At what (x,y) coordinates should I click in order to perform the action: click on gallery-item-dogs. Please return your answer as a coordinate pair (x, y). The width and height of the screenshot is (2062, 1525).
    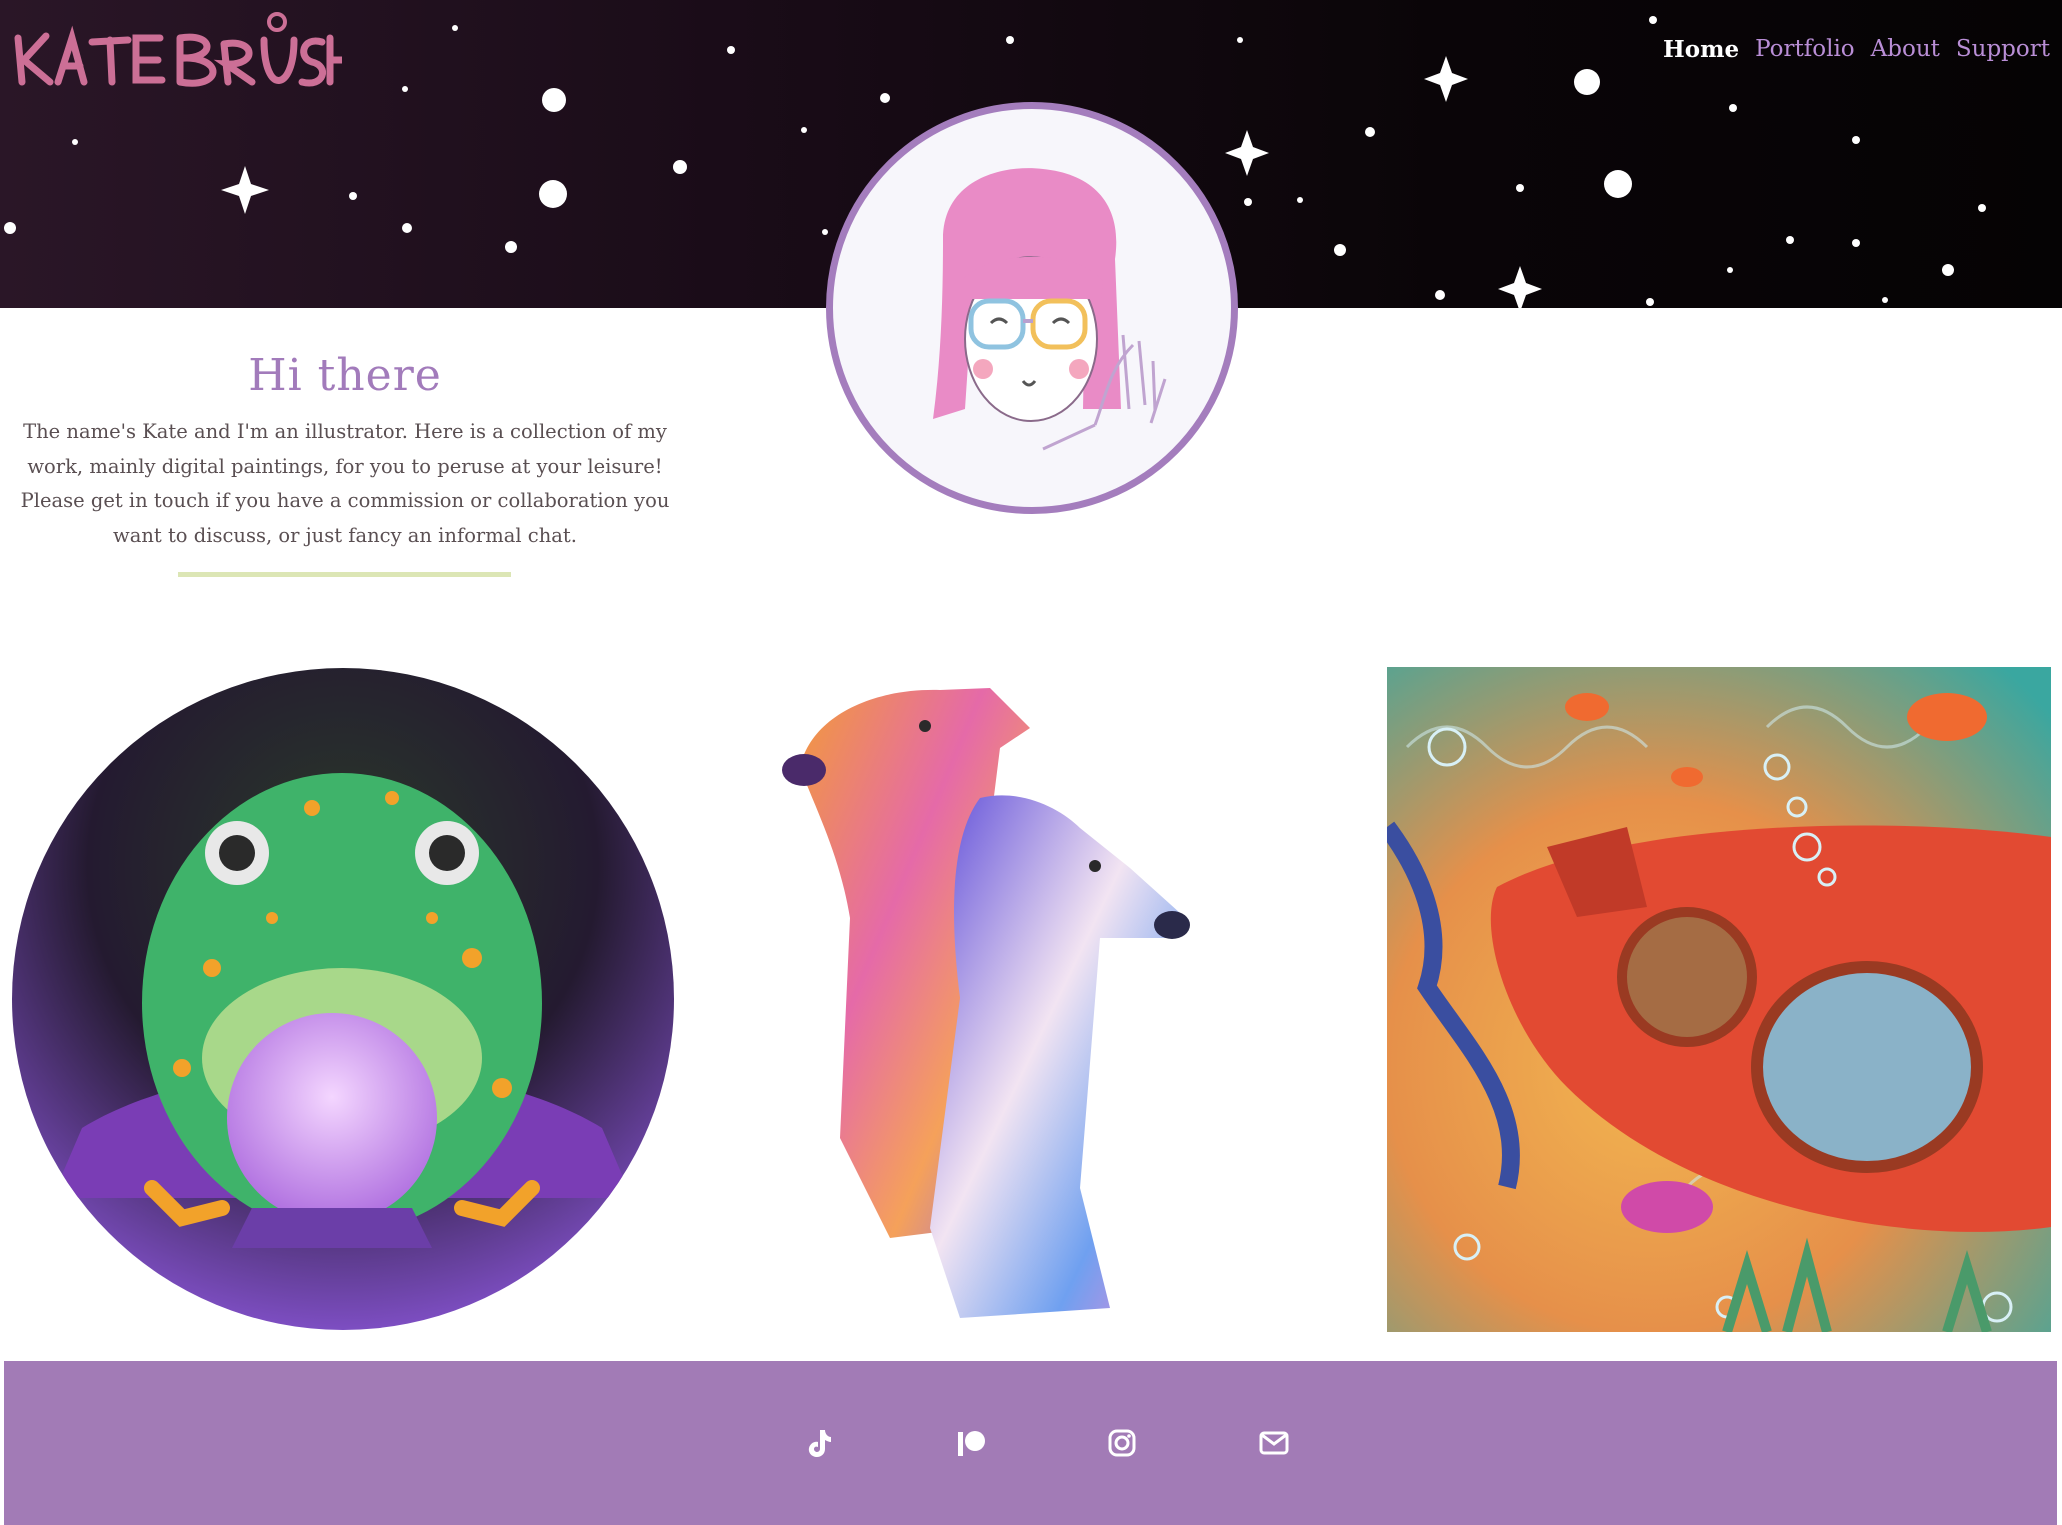
    Looking at the image, I should click on (1050, 999).